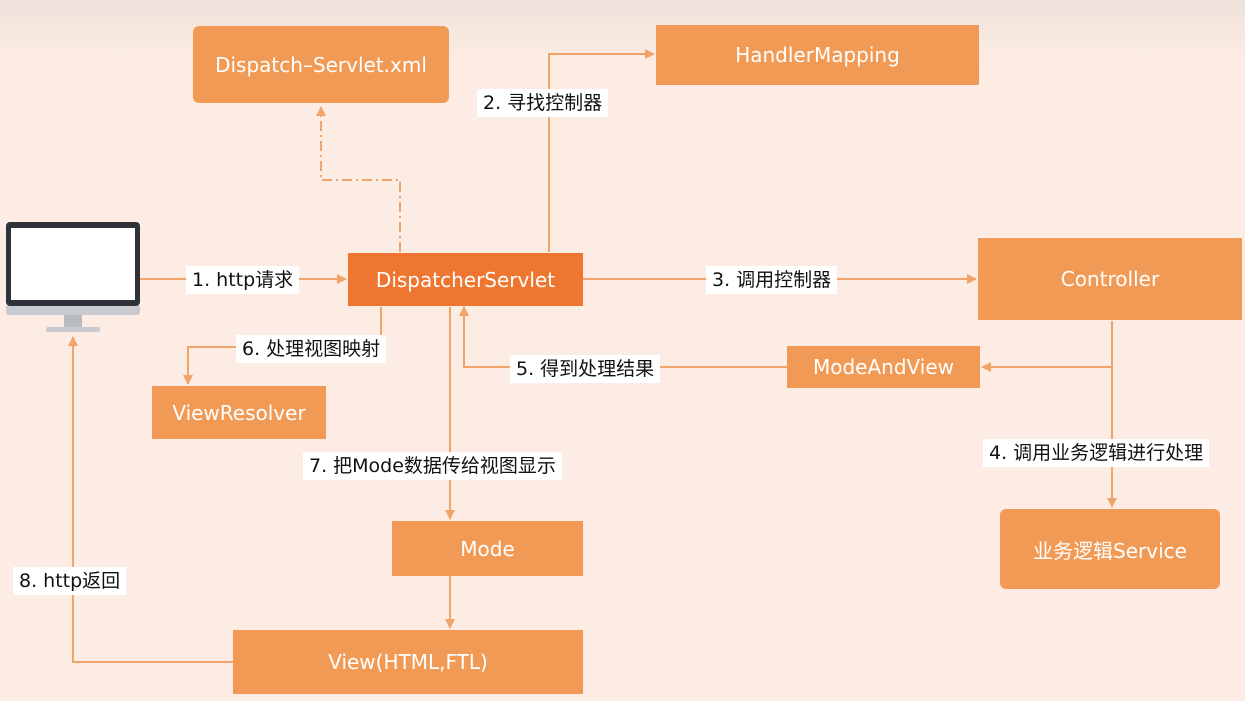  What do you see at coordinates (239, 412) in the screenshot?
I see `node-view-resolver: ViewResolver` at bounding box center [239, 412].